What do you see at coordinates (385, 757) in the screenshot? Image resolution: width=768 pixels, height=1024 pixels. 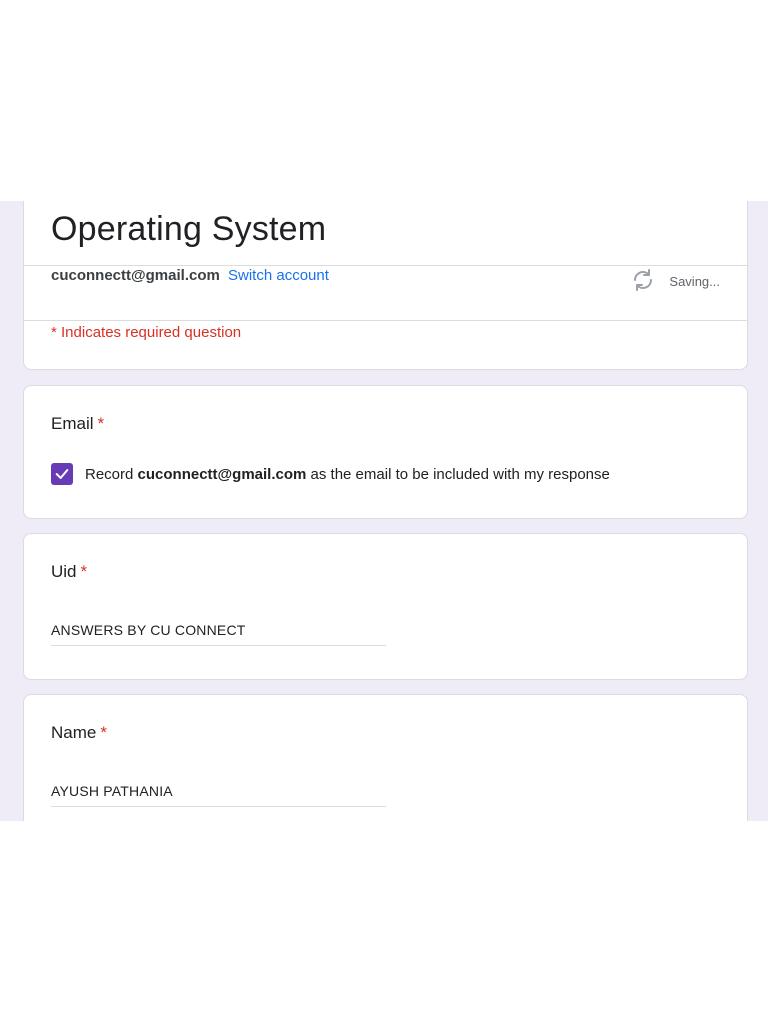 I see `question-card-name: Name * AYUSH PATHANIA` at bounding box center [385, 757].